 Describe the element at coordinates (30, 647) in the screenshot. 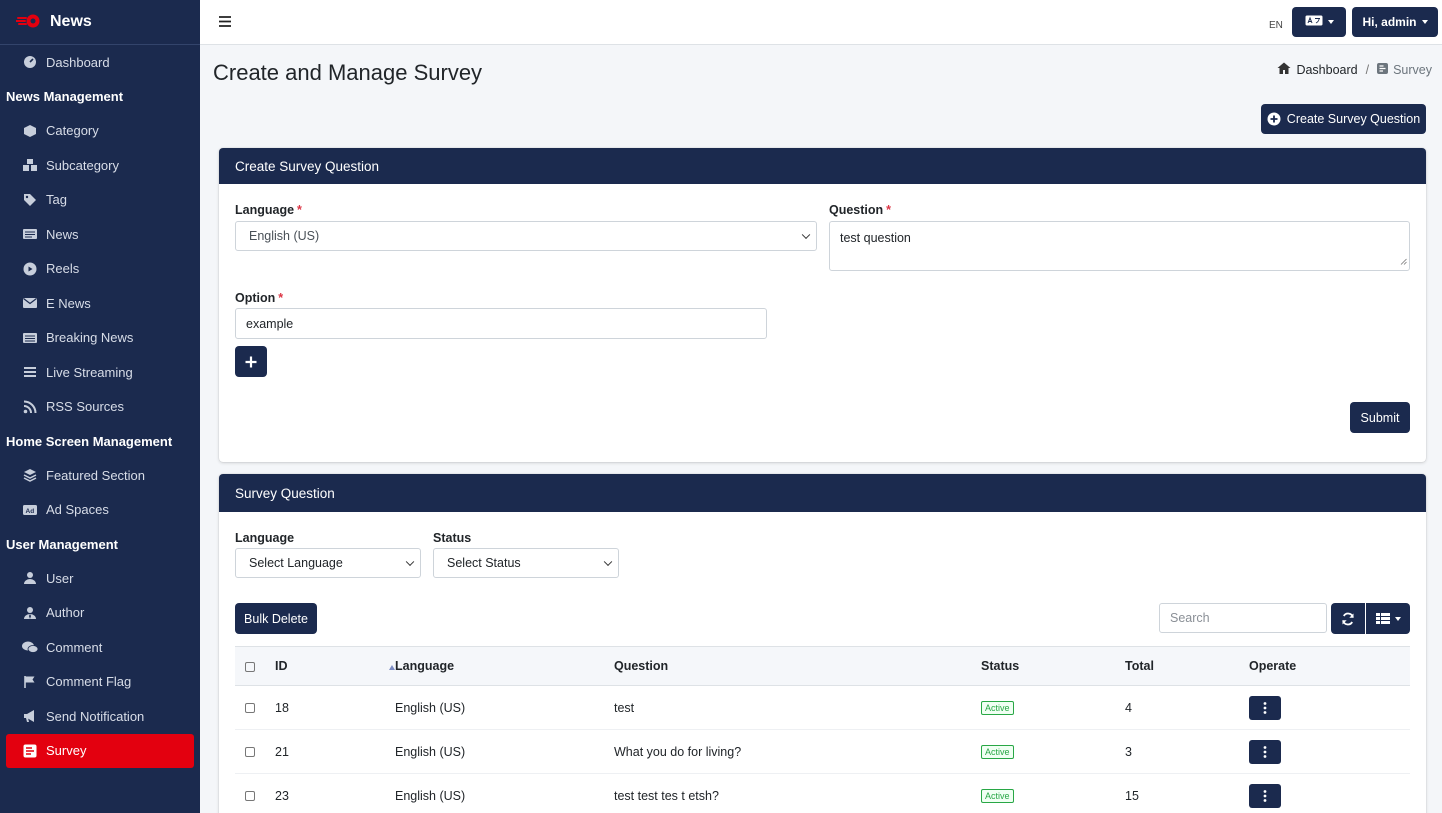

I see `comments-icon` at that location.